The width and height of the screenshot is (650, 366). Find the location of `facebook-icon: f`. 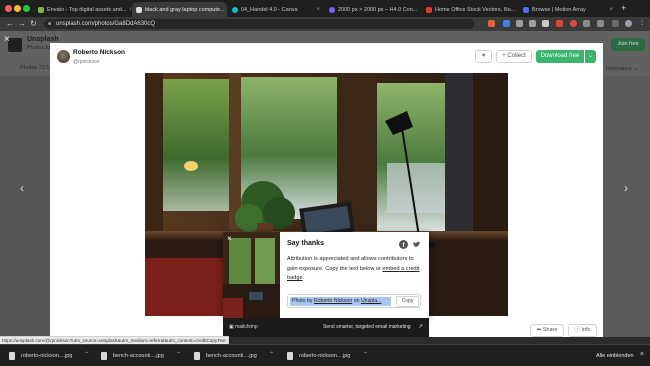

facebook-icon: f is located at coordinates (403, 244).